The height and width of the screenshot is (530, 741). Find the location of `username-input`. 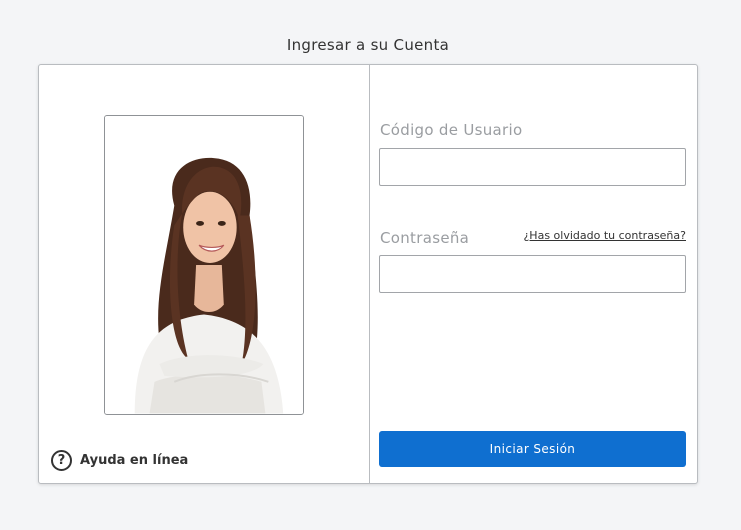

username-input is located at coordinates (532, 167).